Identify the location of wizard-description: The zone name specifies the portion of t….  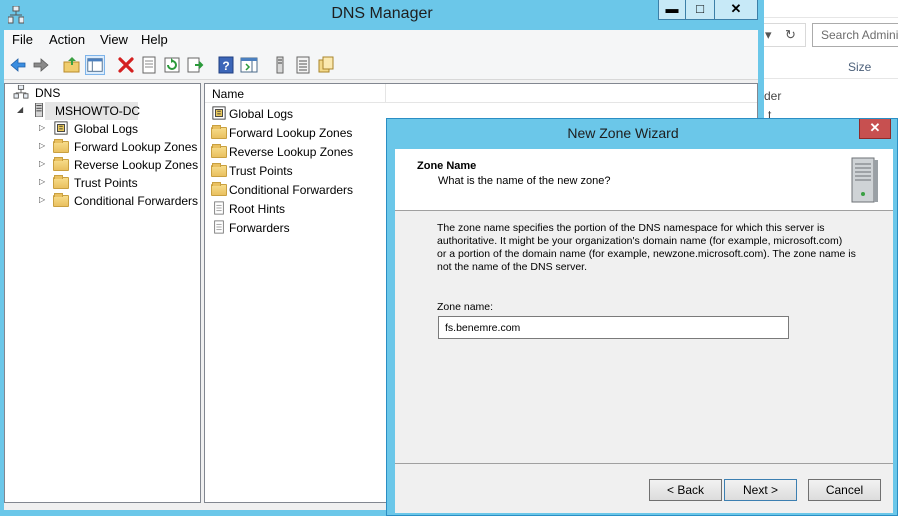
(657, 248).